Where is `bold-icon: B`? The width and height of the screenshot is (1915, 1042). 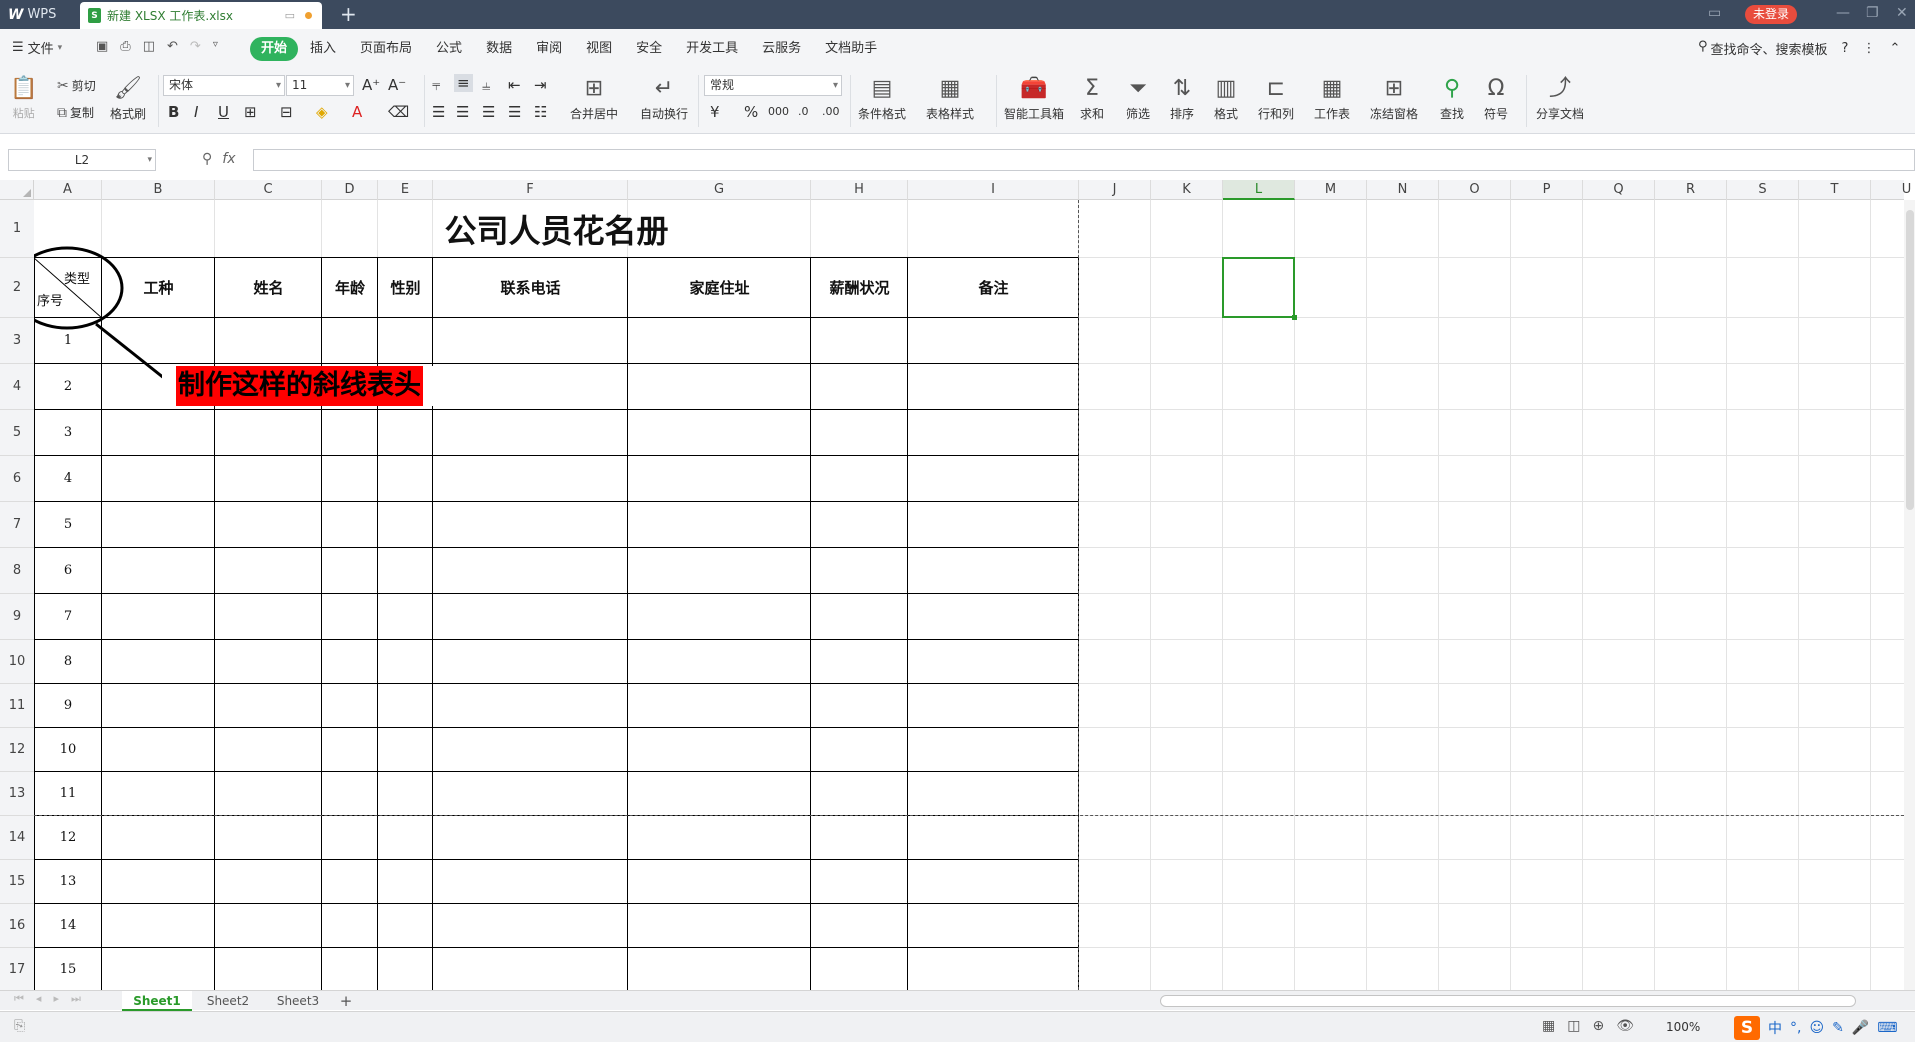 bold-icon: B is located at coordinates (173, 112).